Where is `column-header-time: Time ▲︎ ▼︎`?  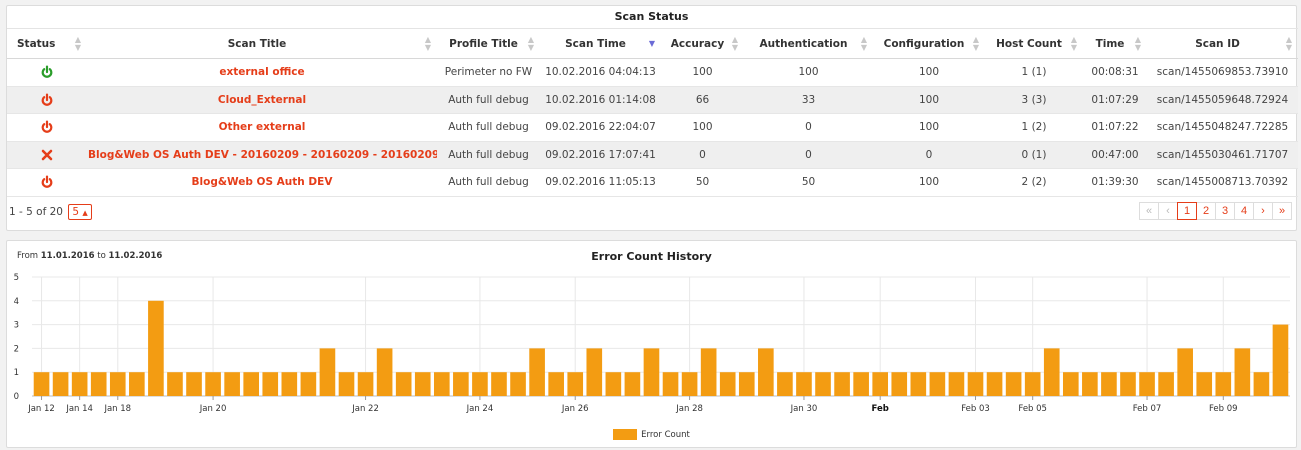
column-header-time: Time ▲︎ ▼︎ is located at coordinates (1115, 43).